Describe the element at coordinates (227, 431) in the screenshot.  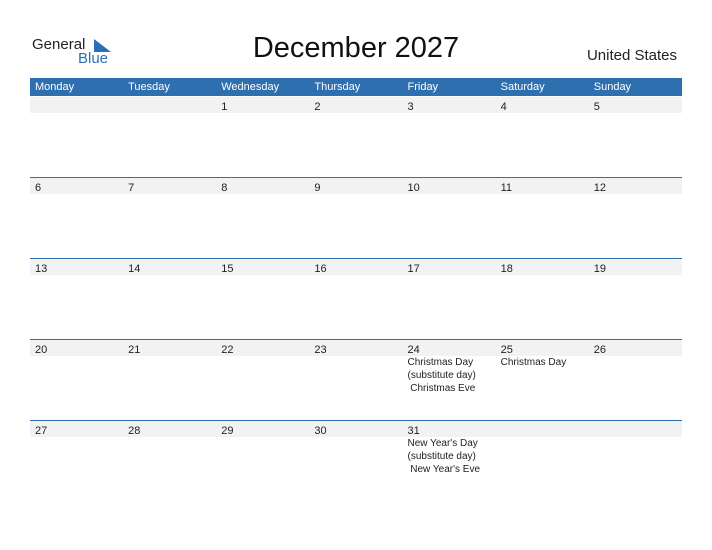
I see `day-number: 29` at that location.